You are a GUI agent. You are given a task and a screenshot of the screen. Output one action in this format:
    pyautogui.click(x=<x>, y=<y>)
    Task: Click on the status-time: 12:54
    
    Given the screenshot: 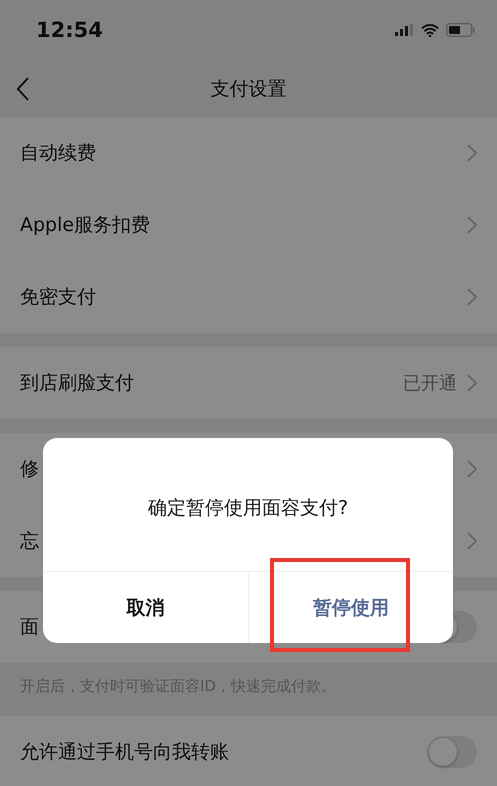 What is the action you would take?
    pyautogui.click(x=69, y=30)
    